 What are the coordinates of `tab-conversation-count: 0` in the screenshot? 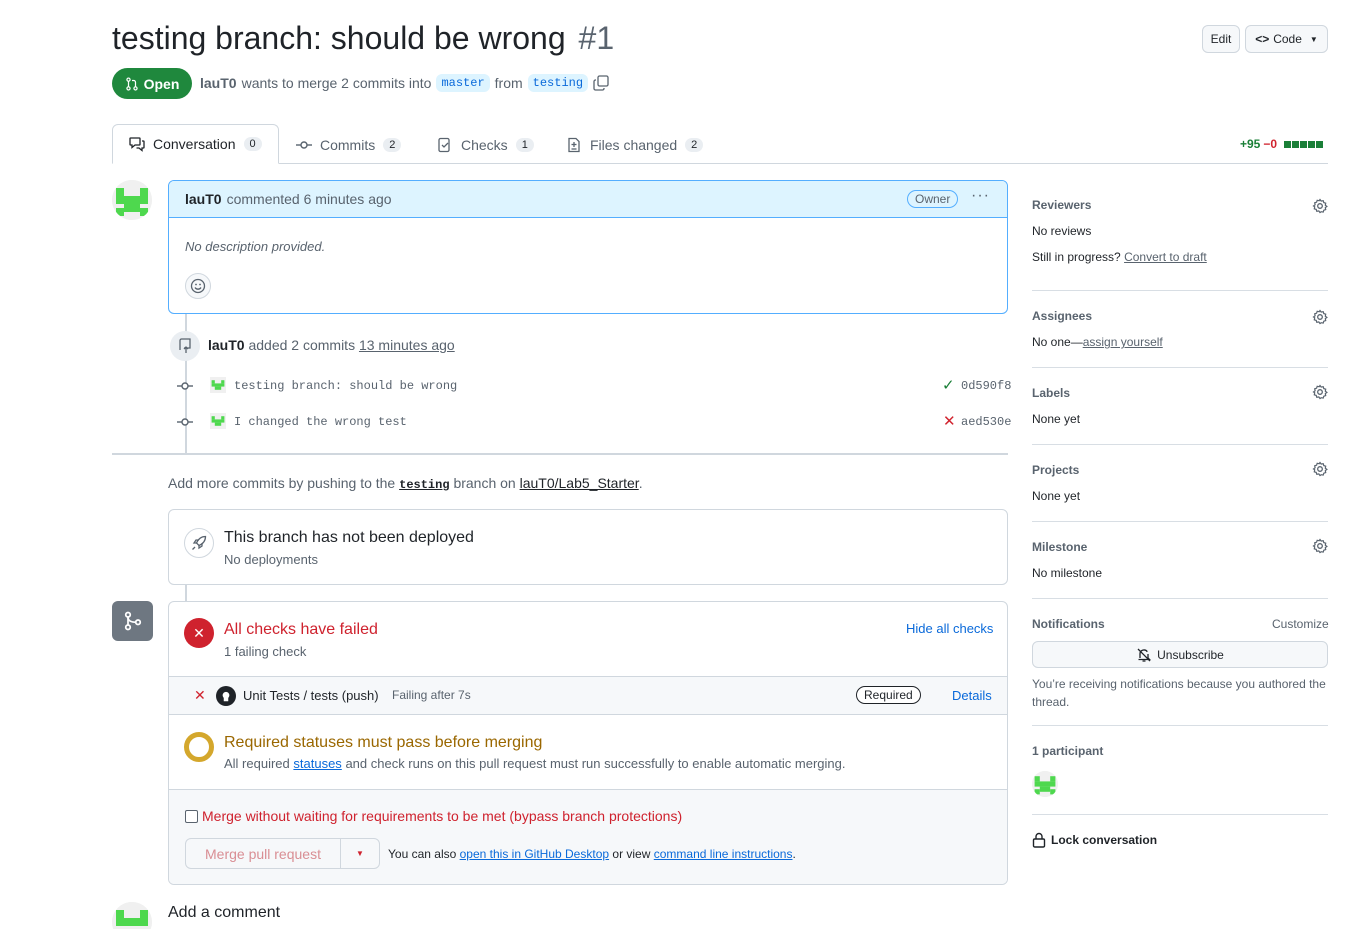 It's located at (252, 144).